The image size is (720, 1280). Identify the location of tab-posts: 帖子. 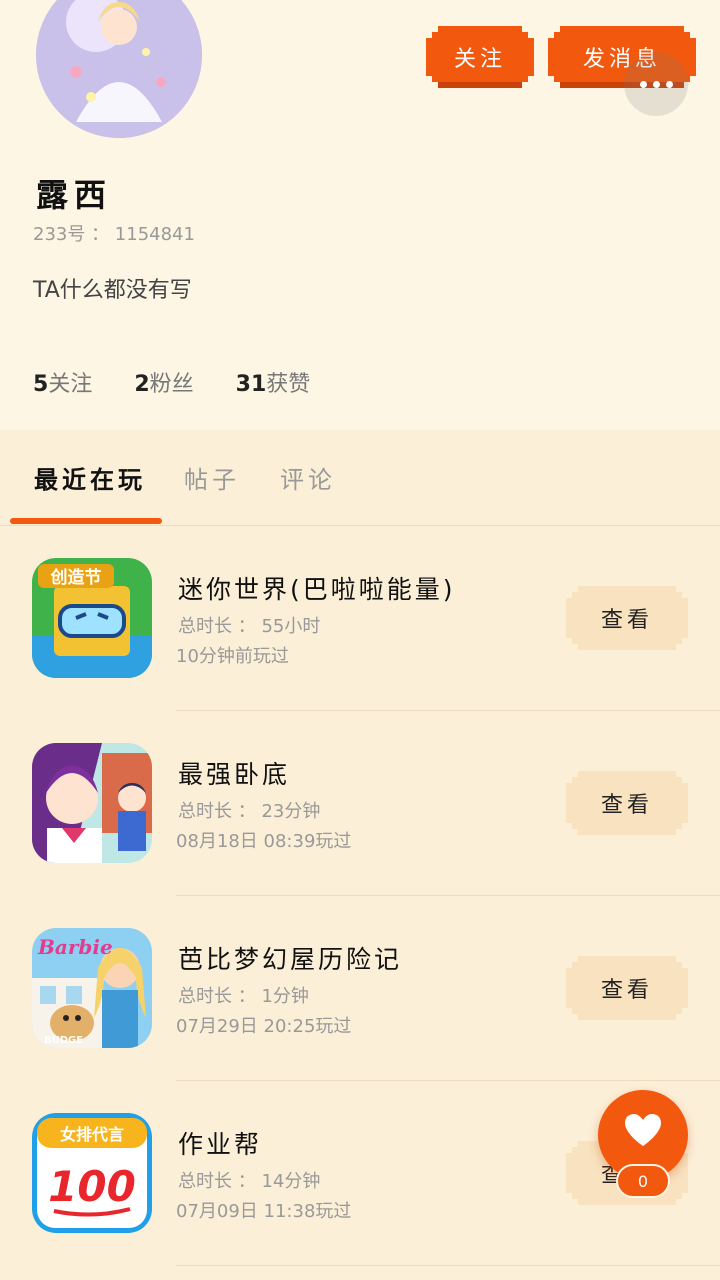
(212, 477).